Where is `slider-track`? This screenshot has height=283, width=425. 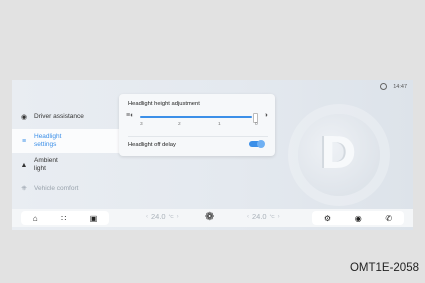 slider-track is located at coordinates (196, 117).